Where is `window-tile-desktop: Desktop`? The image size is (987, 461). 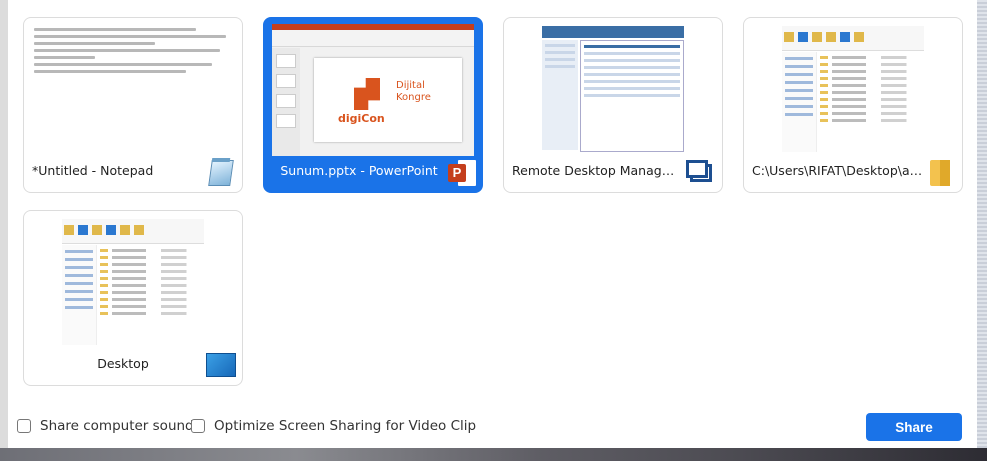
window-tile-desktop: Desktop is located at coordinates (133, 298).